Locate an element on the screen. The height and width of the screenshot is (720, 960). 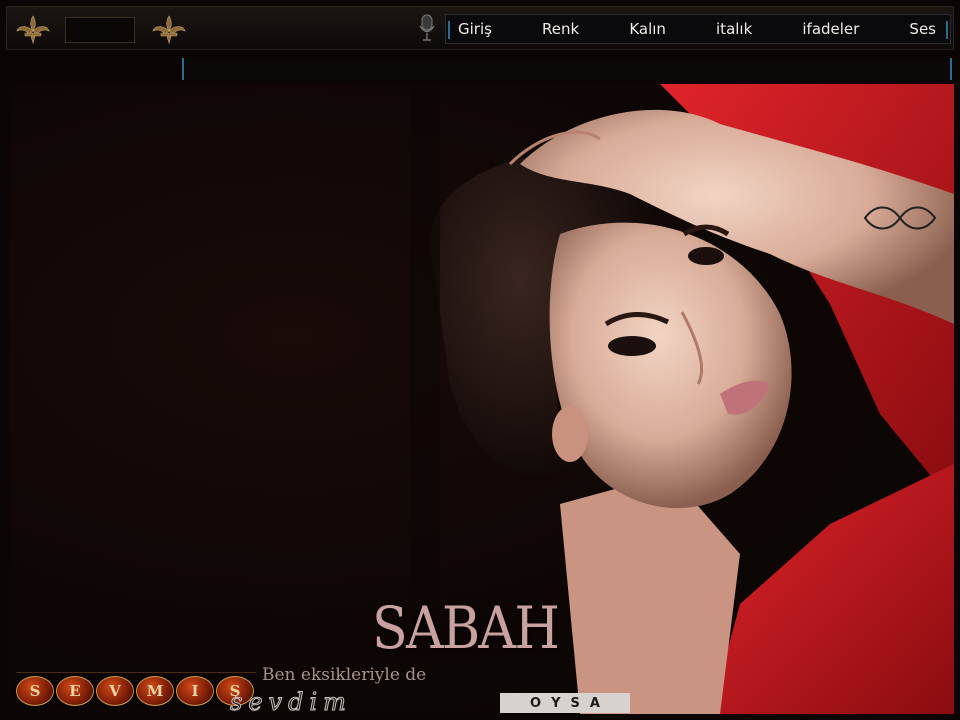
bead-letter: E is located at coordinates (75, 691).